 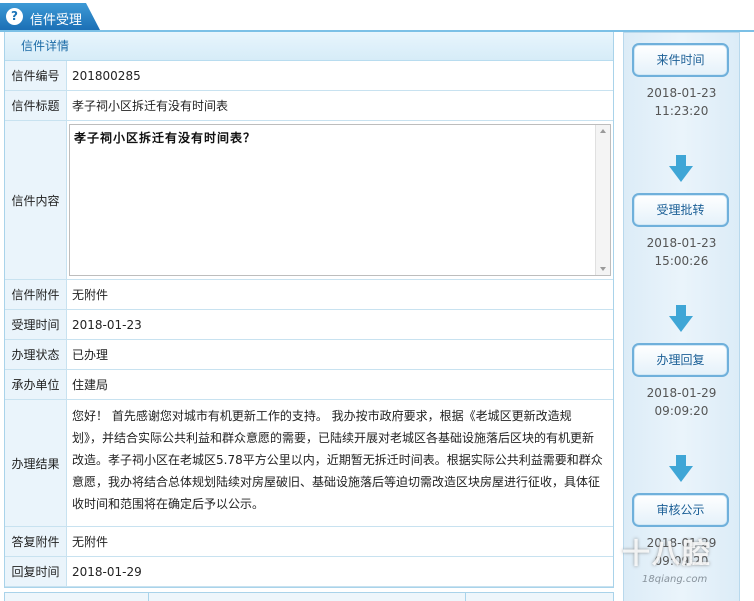 What do you see at coordinates (309, 572) in the screenshot?
I see `row-reply-time: 回复时间 2018-01-29` at bounding box center [309, 572].